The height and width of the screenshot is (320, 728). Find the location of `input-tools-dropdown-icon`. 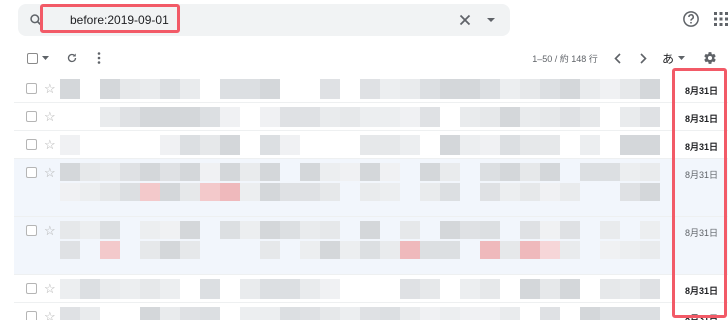

input-tools-dropdown-icon is located at coordinates (681, 58).